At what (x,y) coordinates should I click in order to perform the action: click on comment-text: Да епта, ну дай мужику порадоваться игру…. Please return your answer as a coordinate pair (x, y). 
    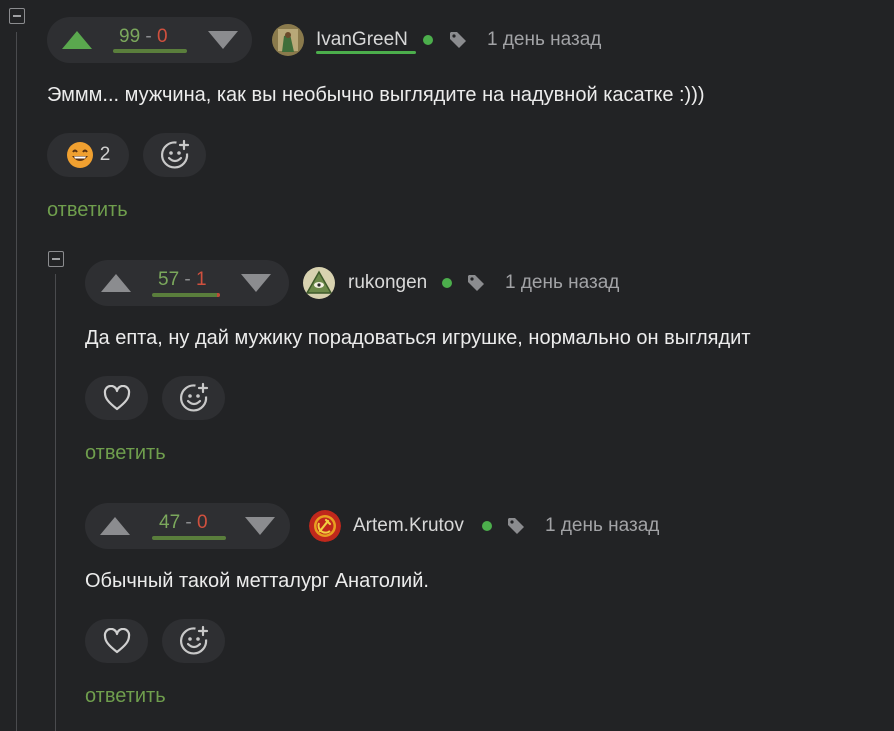
    Looking at the image, I should click on (418, 338).